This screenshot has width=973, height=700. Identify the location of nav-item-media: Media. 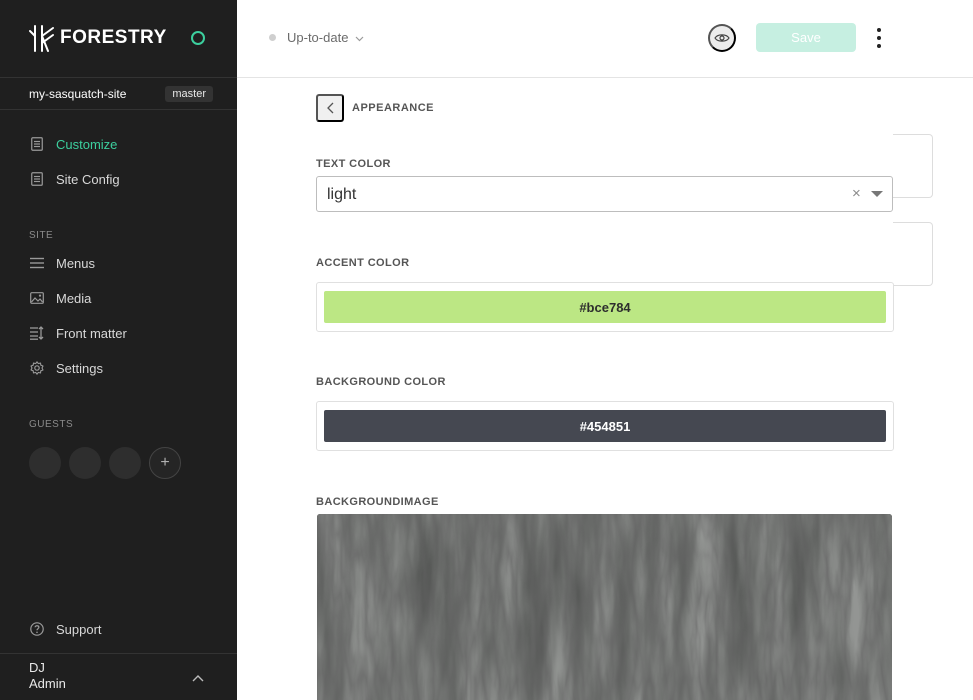
(60, 298).